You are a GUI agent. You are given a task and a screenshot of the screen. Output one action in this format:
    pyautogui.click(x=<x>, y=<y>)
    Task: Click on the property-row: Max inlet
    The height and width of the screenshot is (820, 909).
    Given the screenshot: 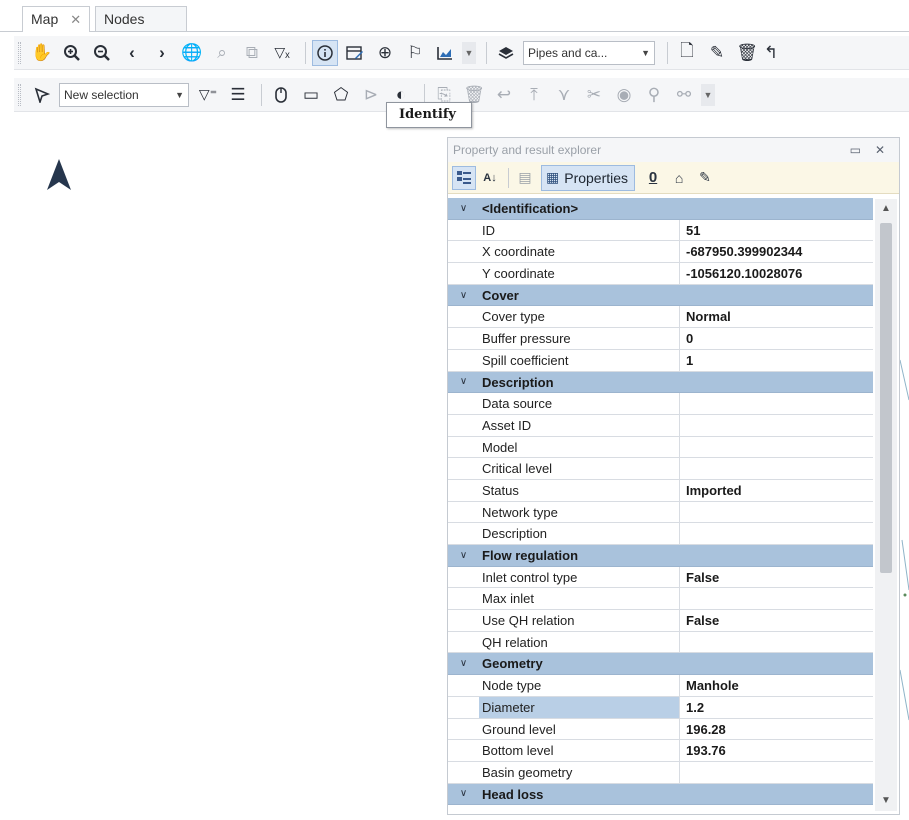 What is the action you would take?
    pyautogui.click(x=660, y=599)
    